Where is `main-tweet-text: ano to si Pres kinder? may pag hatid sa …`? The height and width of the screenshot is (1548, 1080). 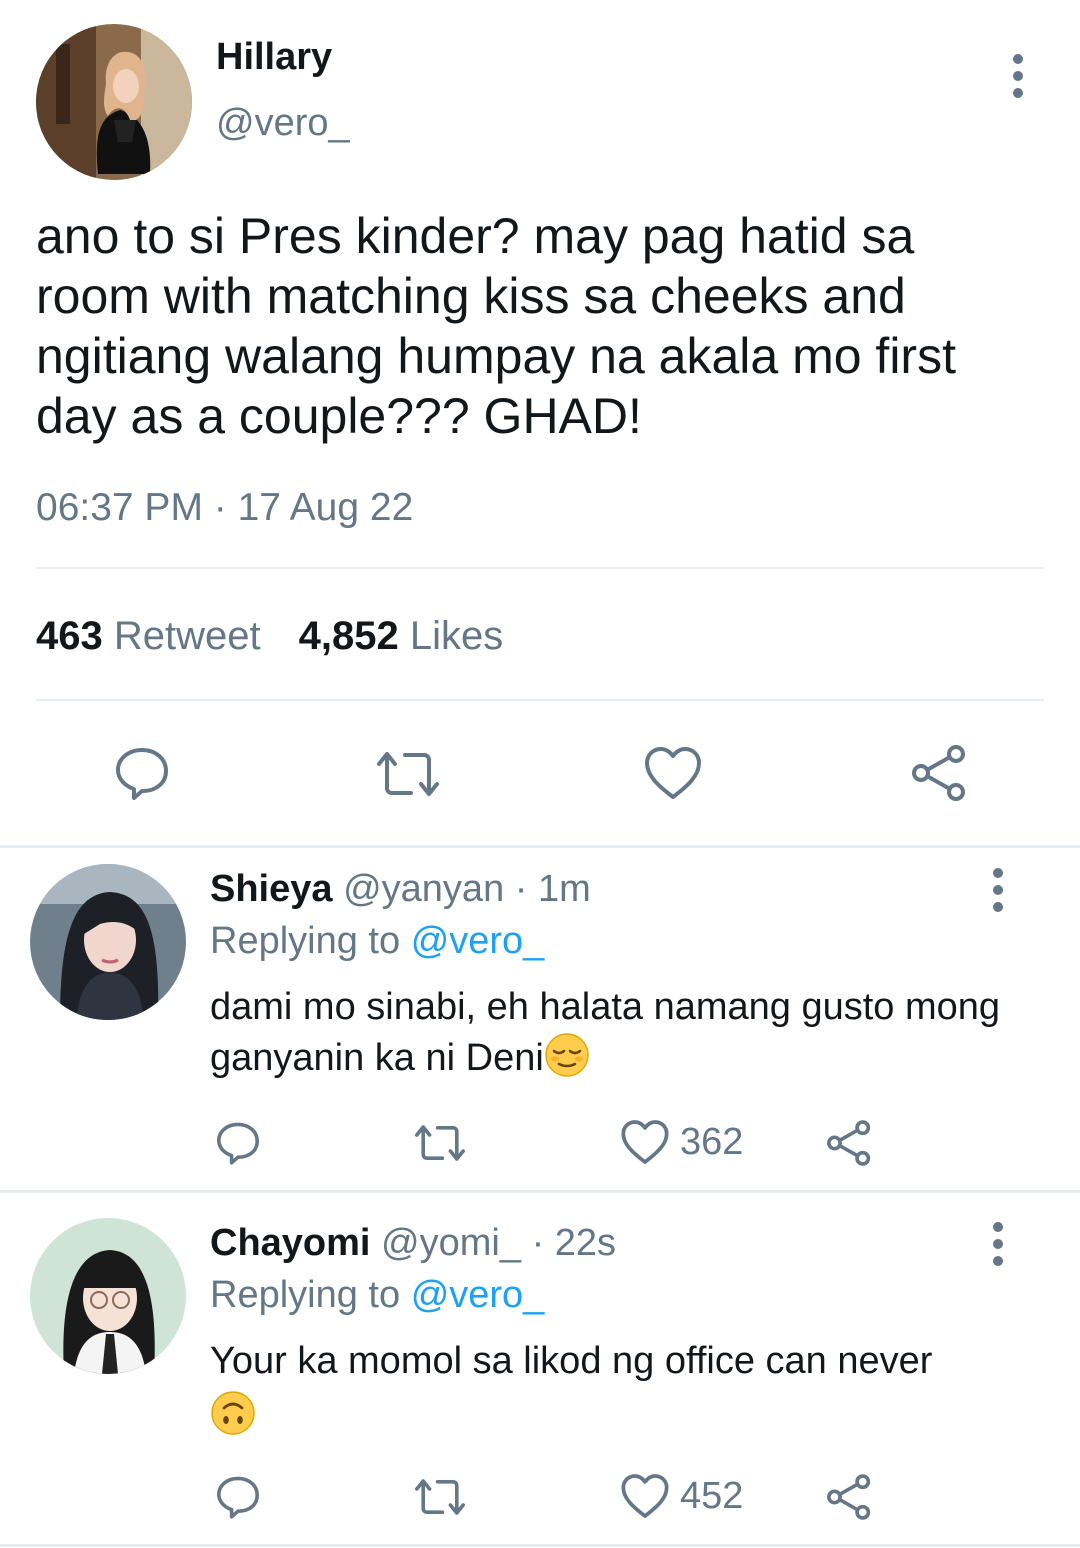 main-tweet-text: ano to si Pres kinder? may pag hatid sa … is located at coordinates (496, 326).